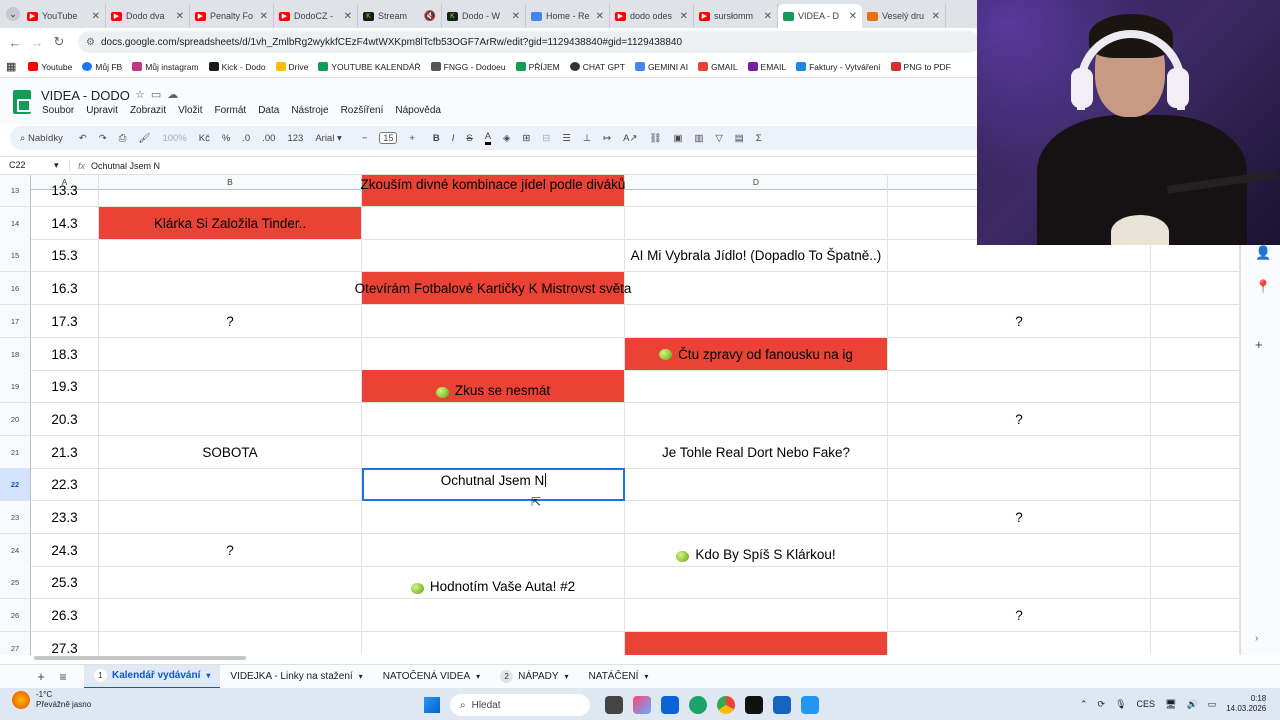 This screenshot has height=720, width=1280. What do you see at coordinates (295, 138) in the screenshot?
I see `number-format-button: 123` at bounding box center [295, 138].